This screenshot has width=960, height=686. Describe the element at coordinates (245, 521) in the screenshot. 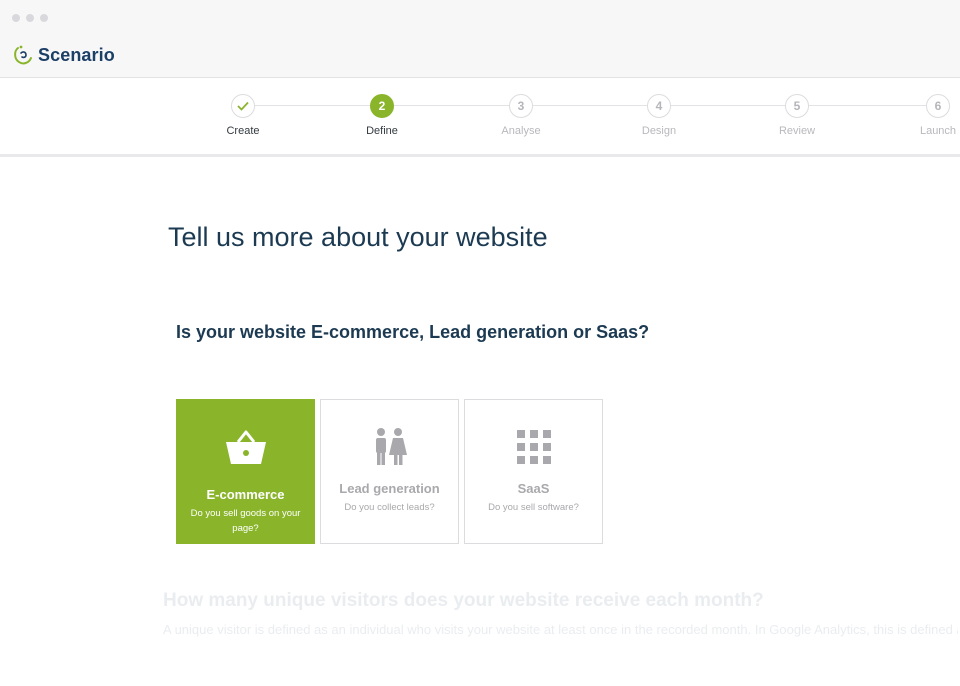

I see `option-subtitle: Do you sell goods on your page?` at that location.